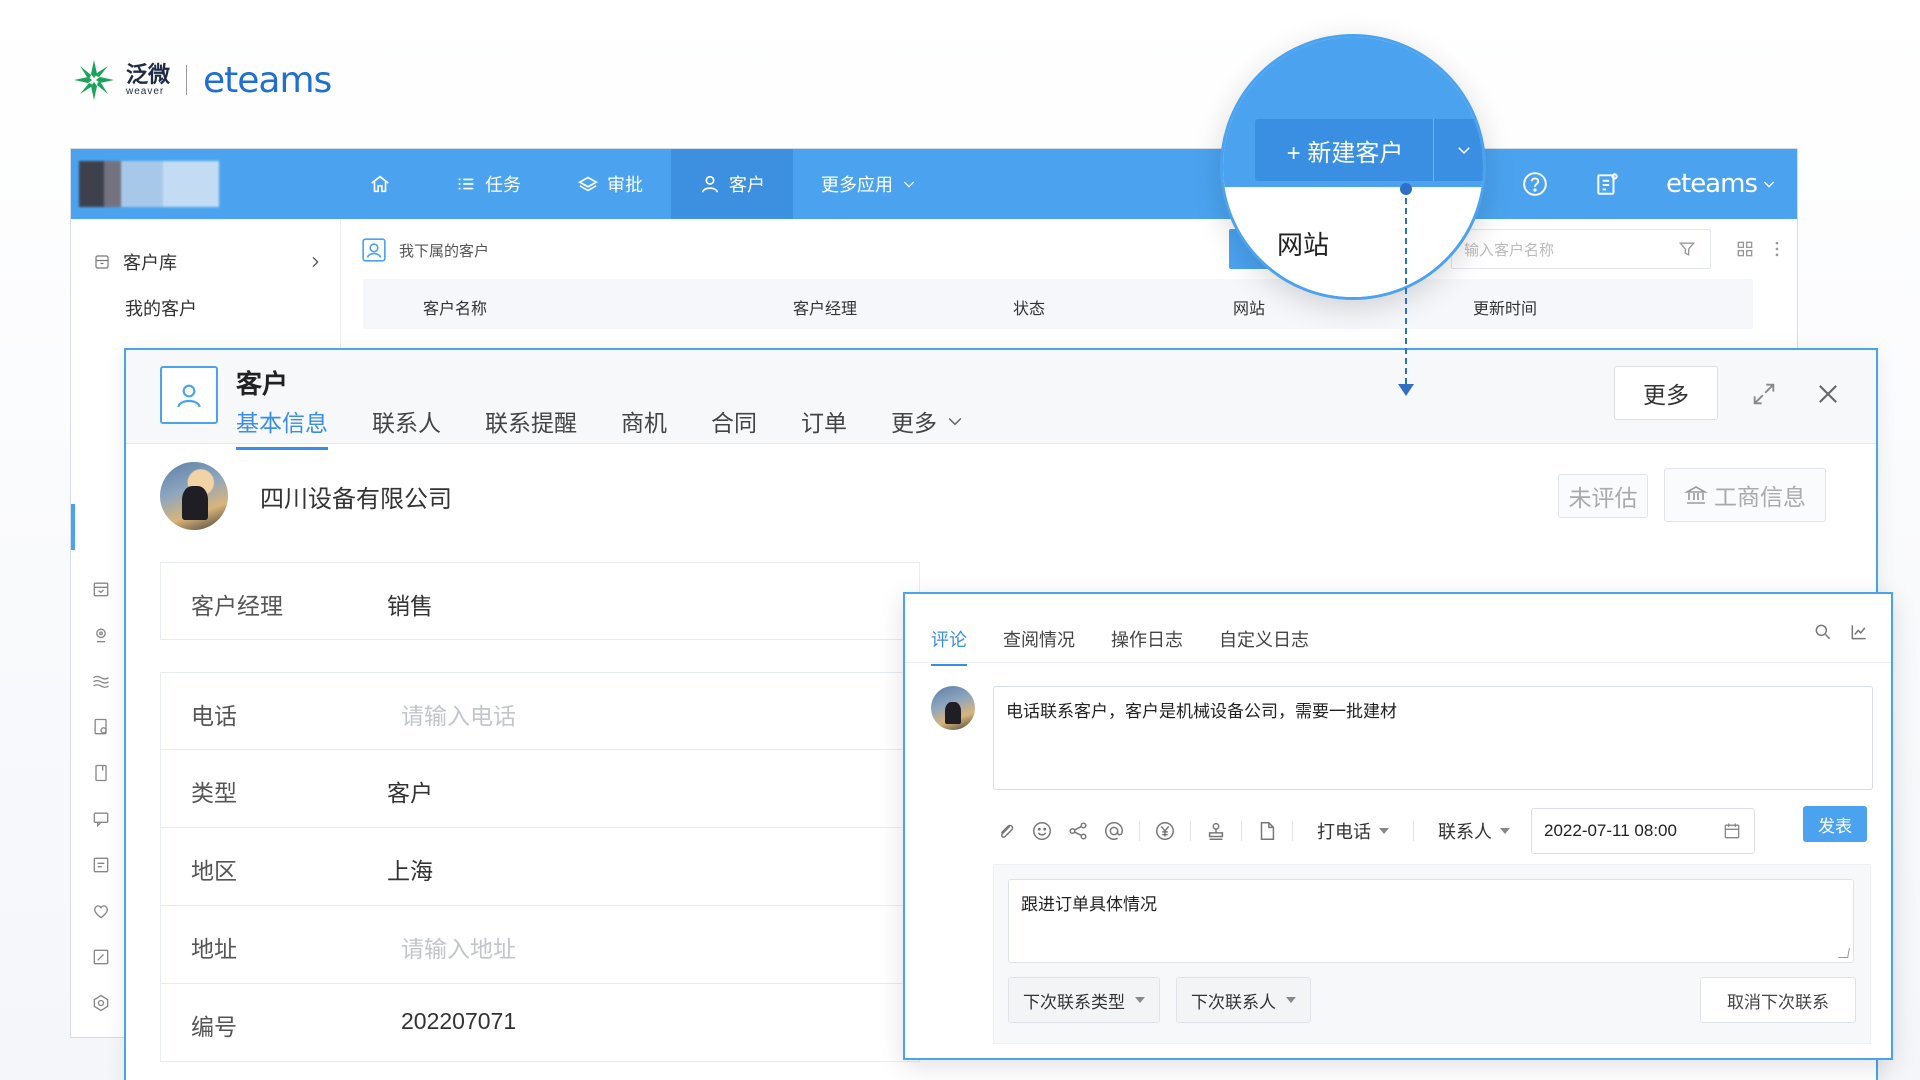 The width and height of the screenshot is (1920, 1080). I want to click on col-manager: 客户经理, so click(825, 307).